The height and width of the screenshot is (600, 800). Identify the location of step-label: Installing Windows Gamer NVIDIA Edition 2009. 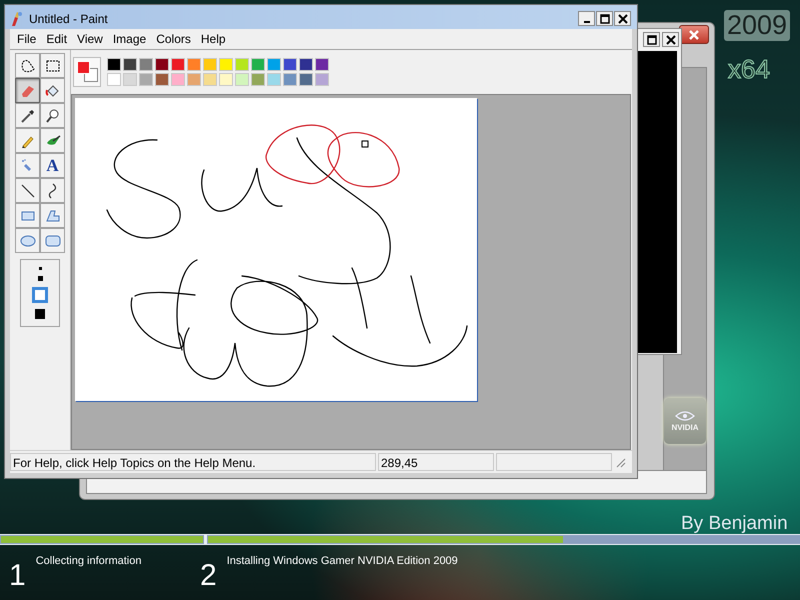
(342, 561).